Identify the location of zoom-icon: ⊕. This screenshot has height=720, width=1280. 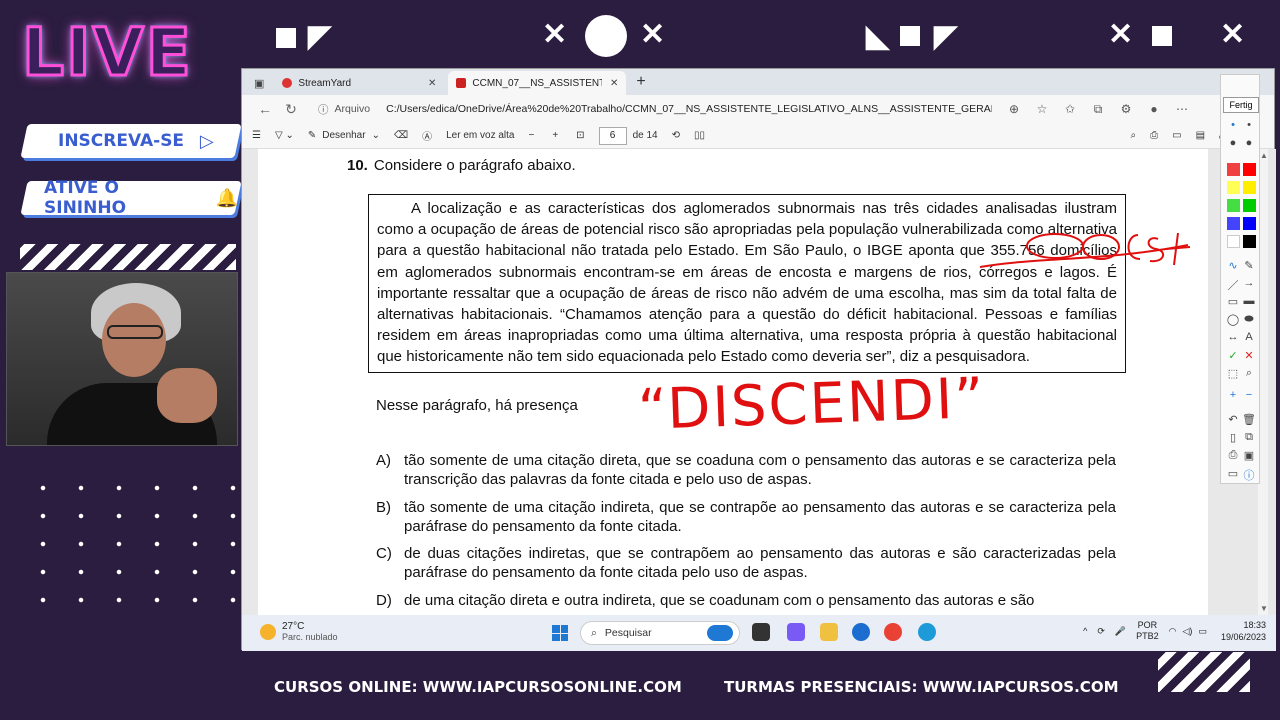
(1014, 109).